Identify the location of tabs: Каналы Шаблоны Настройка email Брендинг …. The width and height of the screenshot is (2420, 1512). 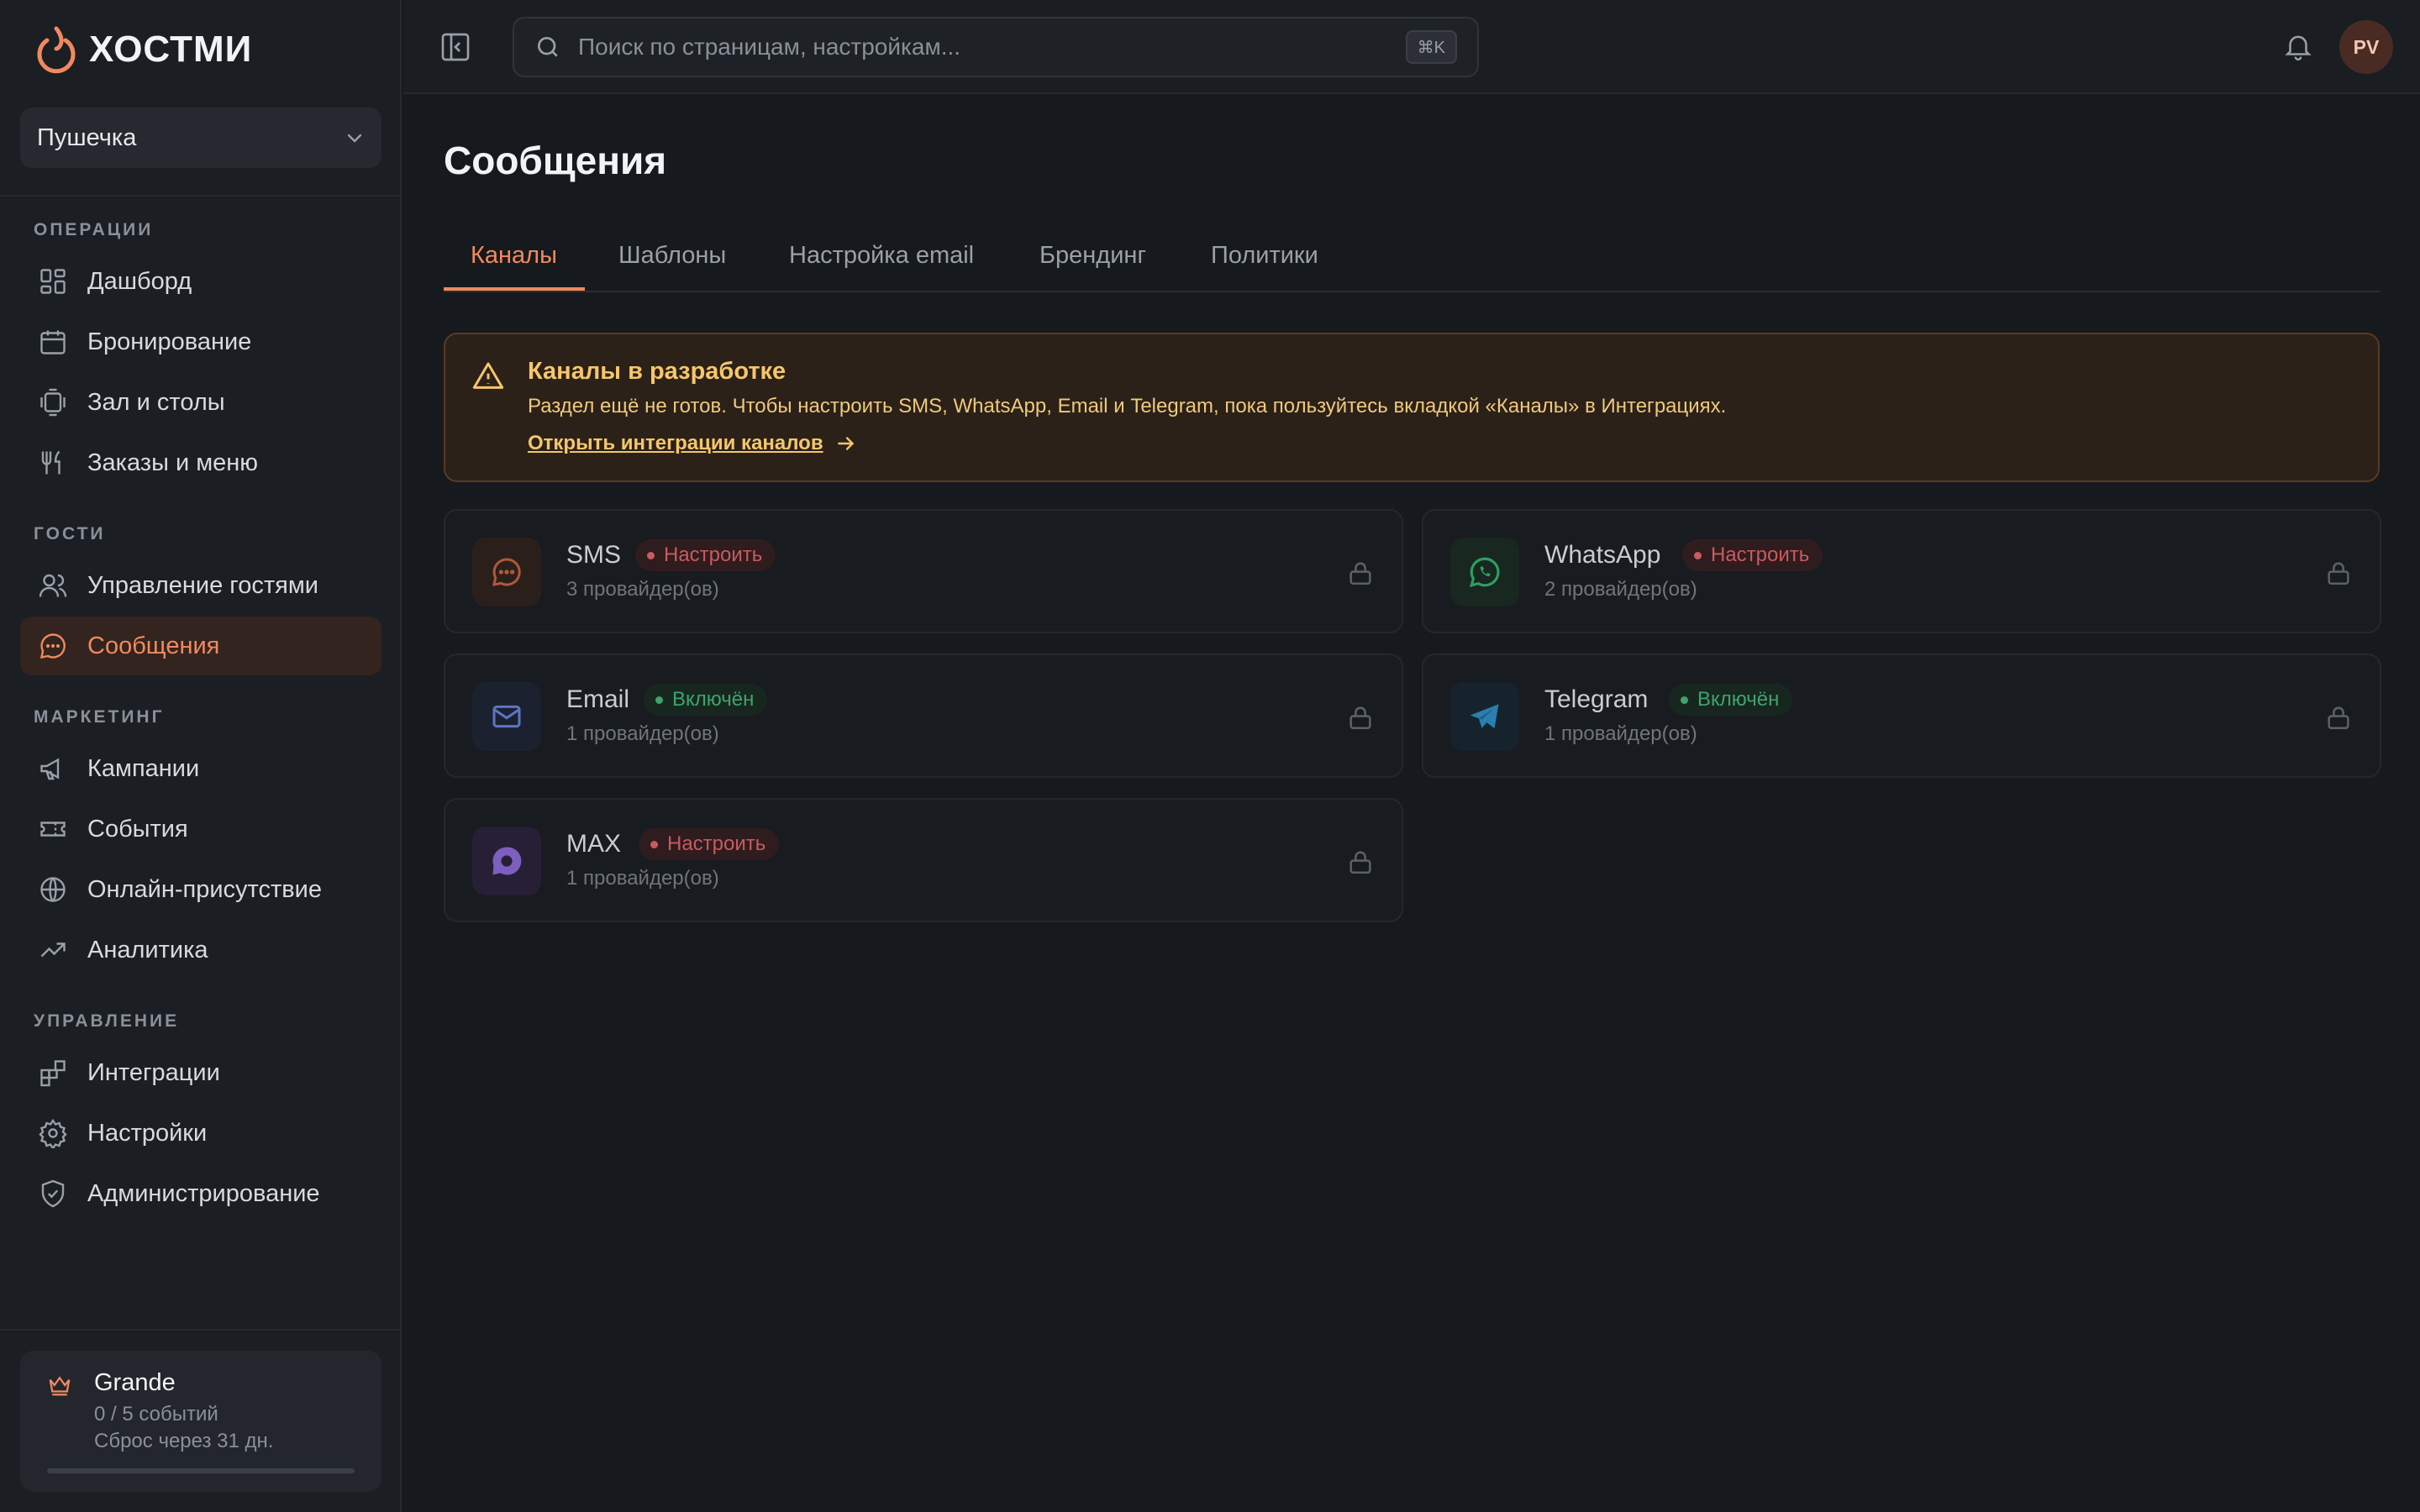
(1412, 262).